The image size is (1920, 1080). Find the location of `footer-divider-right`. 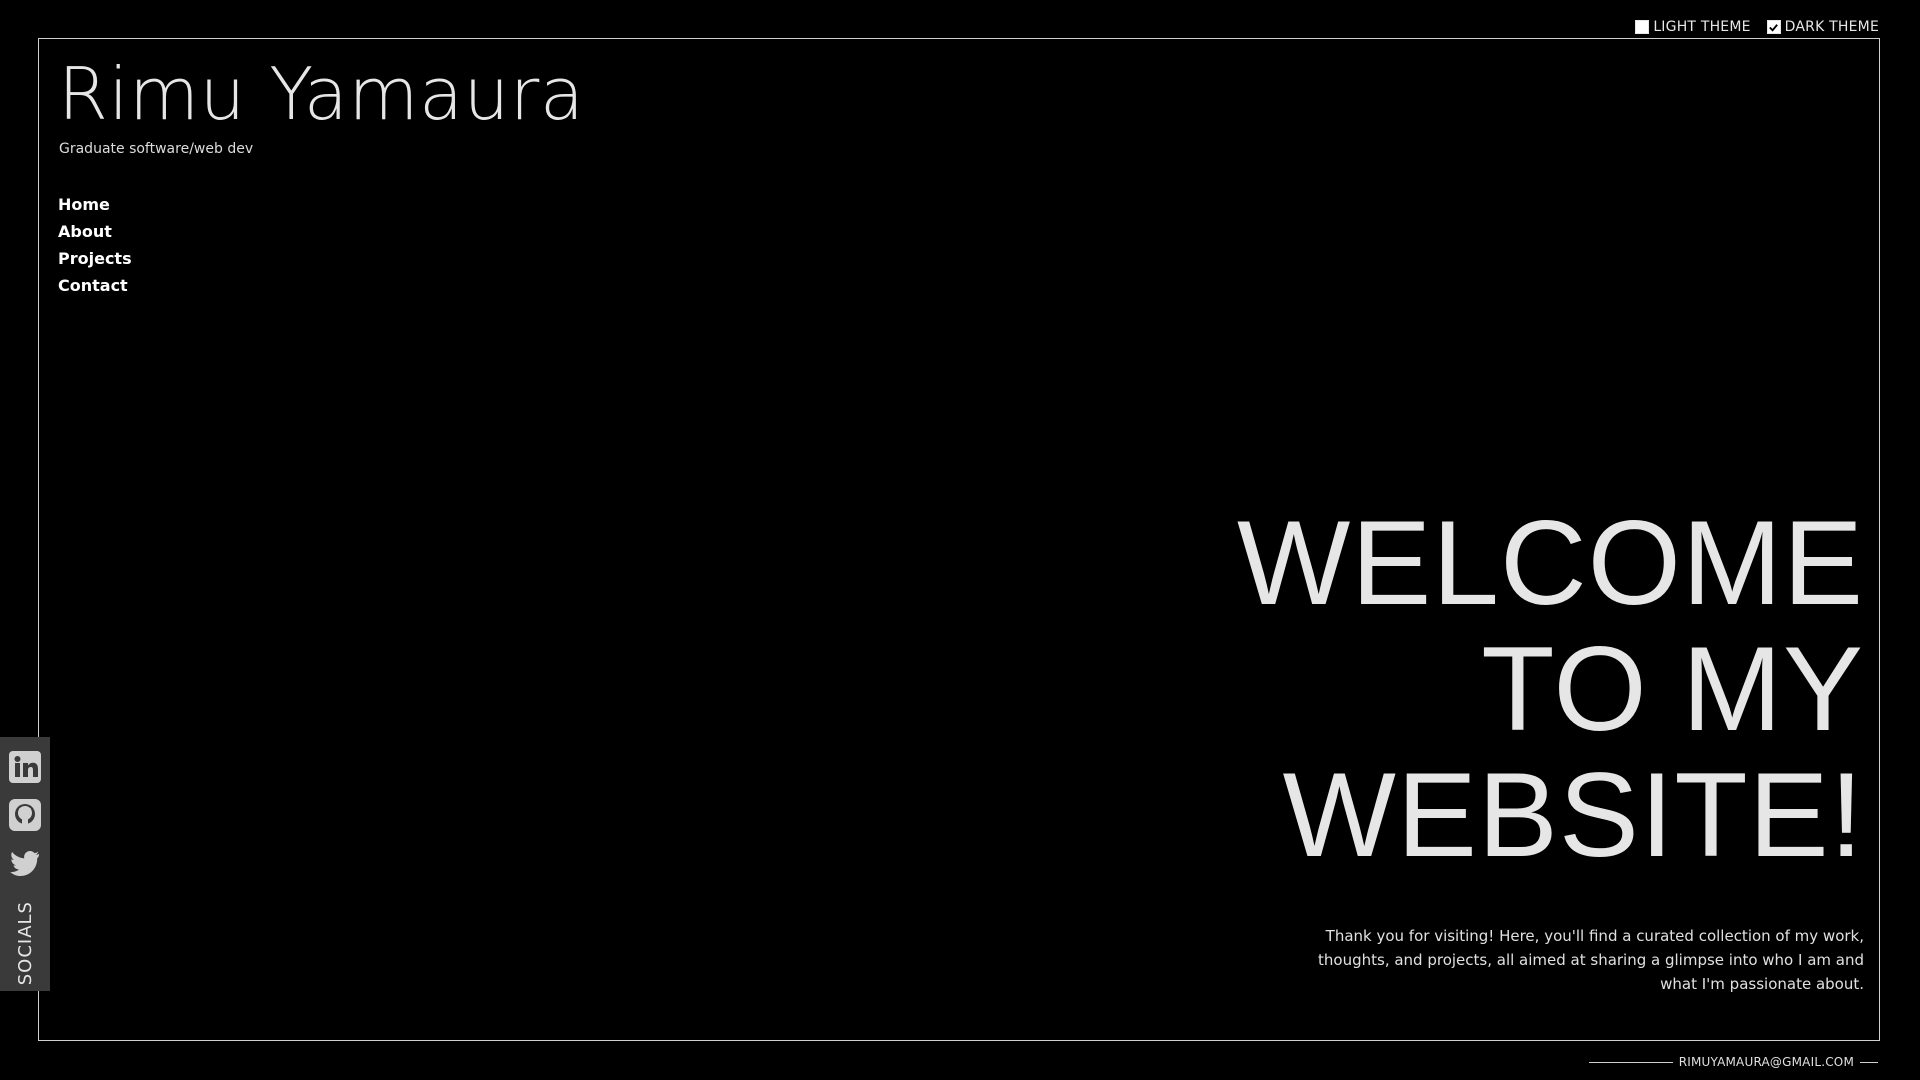

footer-divider-right is located at coordinates (1869, 1062).